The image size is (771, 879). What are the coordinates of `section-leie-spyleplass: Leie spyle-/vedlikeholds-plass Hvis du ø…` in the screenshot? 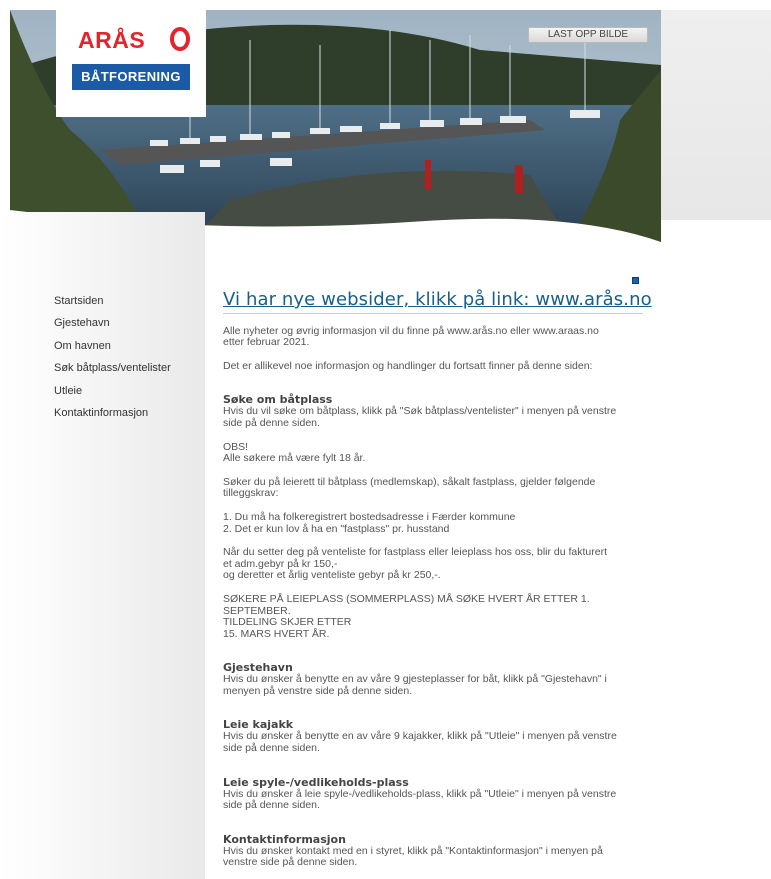 It's located at (433, 793).